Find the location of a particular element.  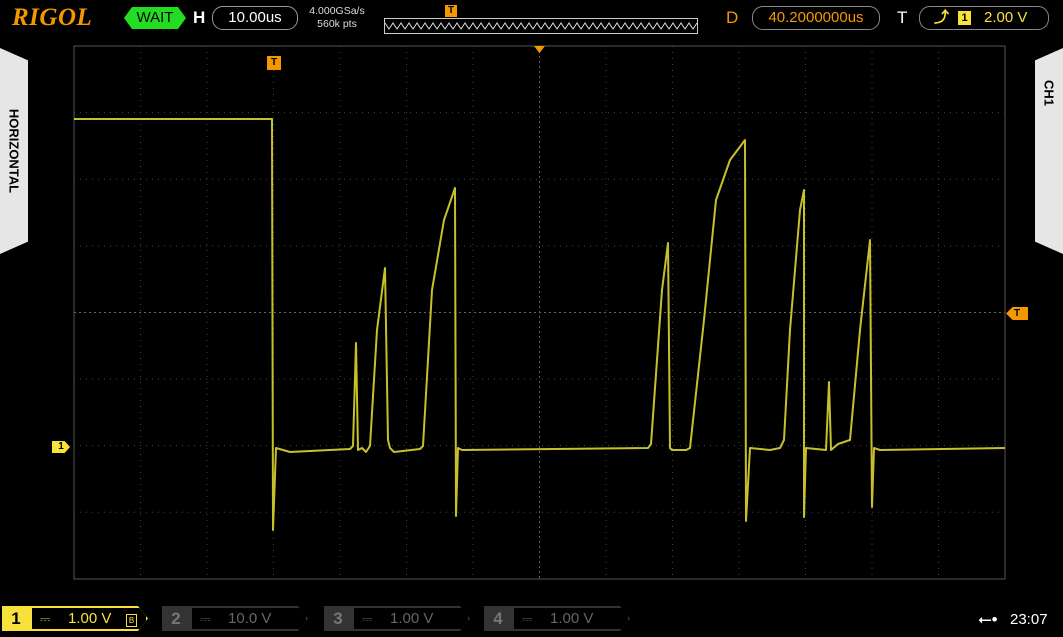

ch1-setting: 1 ⎓ 1.00 V B is located at coordinates (75, 618).